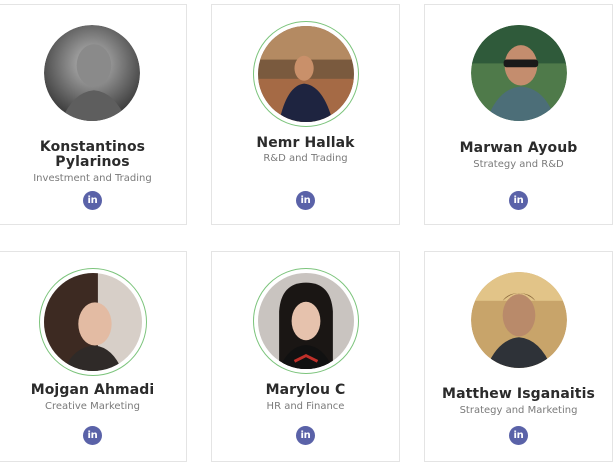 Image resolution: width=616 pixels, height=465 pixels. I want to click on team-card: Marylou C HR and Finance in, so click(305, 356).